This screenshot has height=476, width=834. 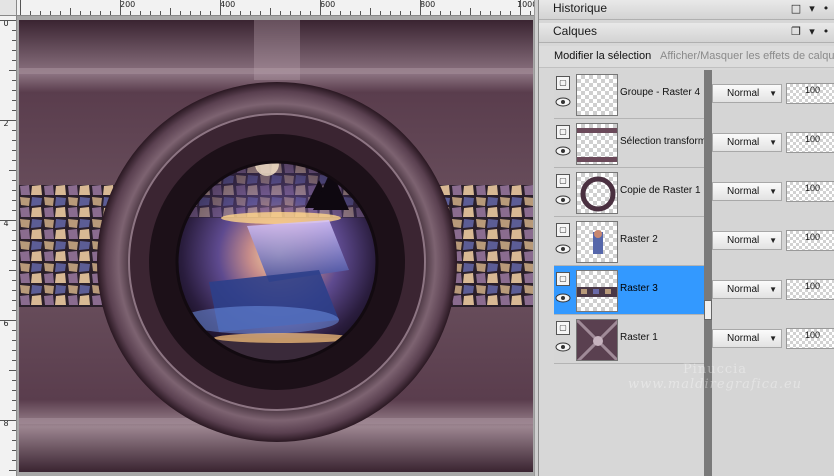 I want to click on layer-row-raster-1: ▢ Raster 1, so click(x=629, y=339).